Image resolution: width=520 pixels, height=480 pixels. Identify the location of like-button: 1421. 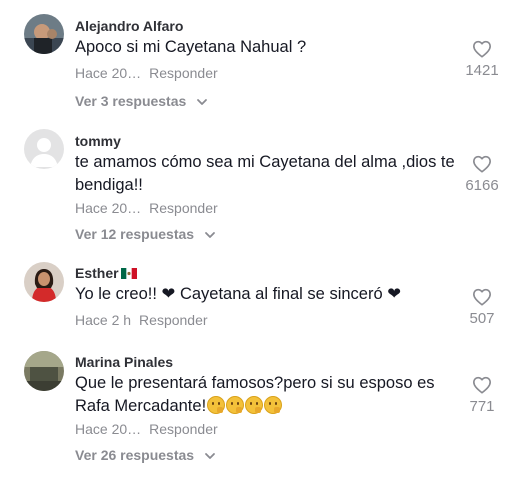
(482, 59).